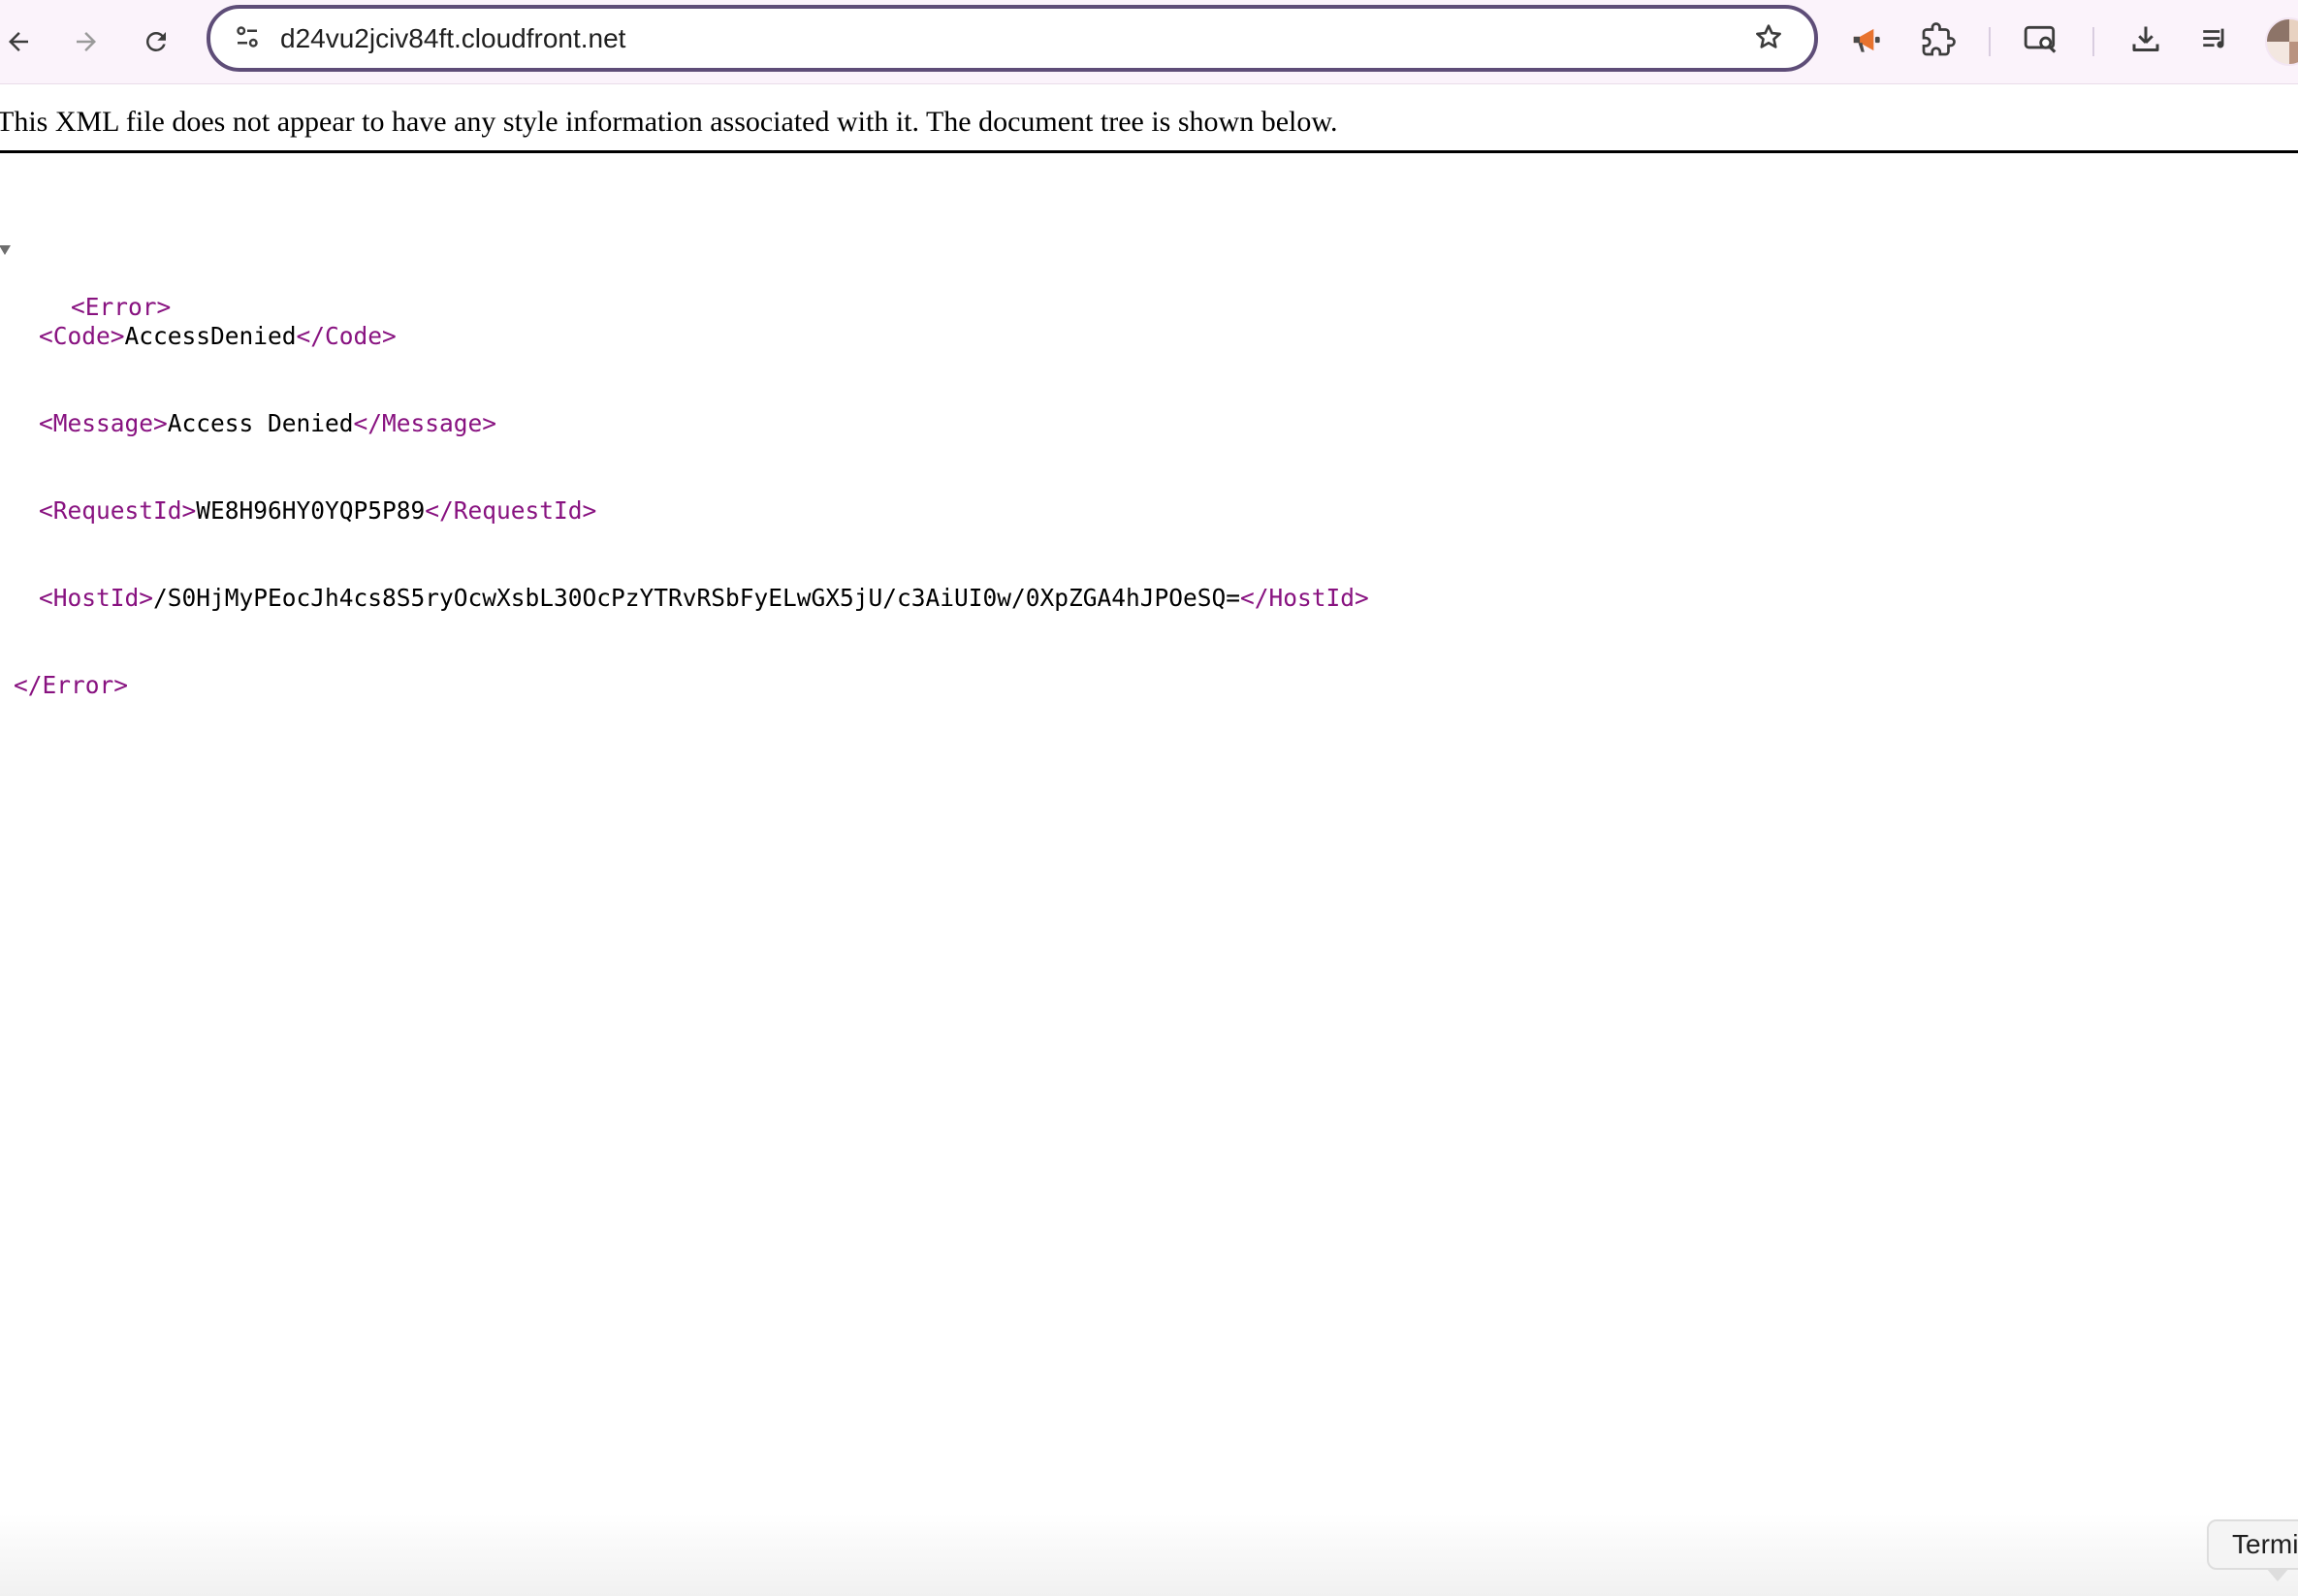 This screenshot has width=2298, height=1596. I want to click on download-icon, so click(2145, 42).